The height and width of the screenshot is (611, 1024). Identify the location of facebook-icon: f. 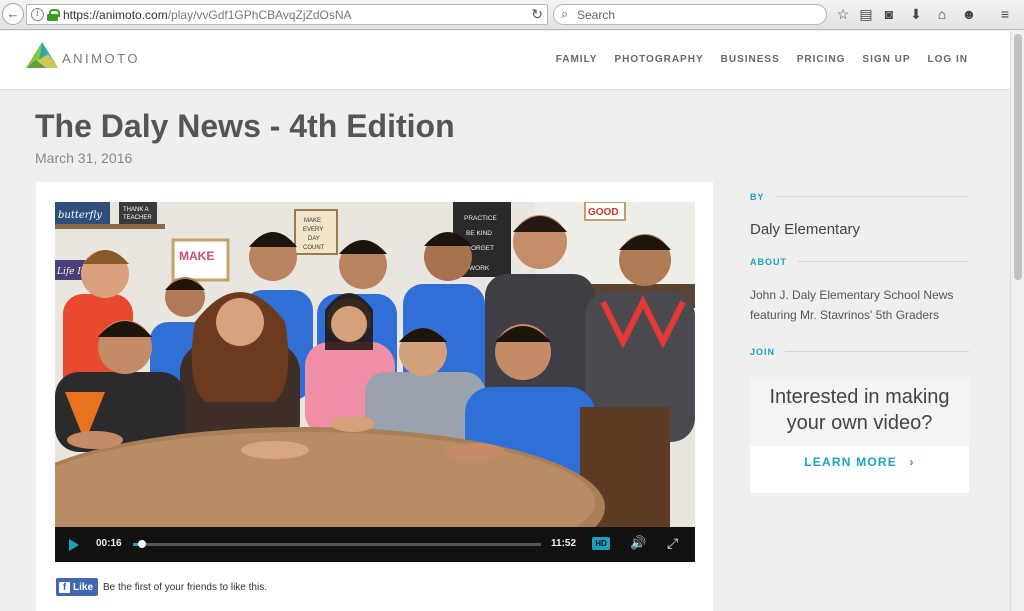
(64, 587).